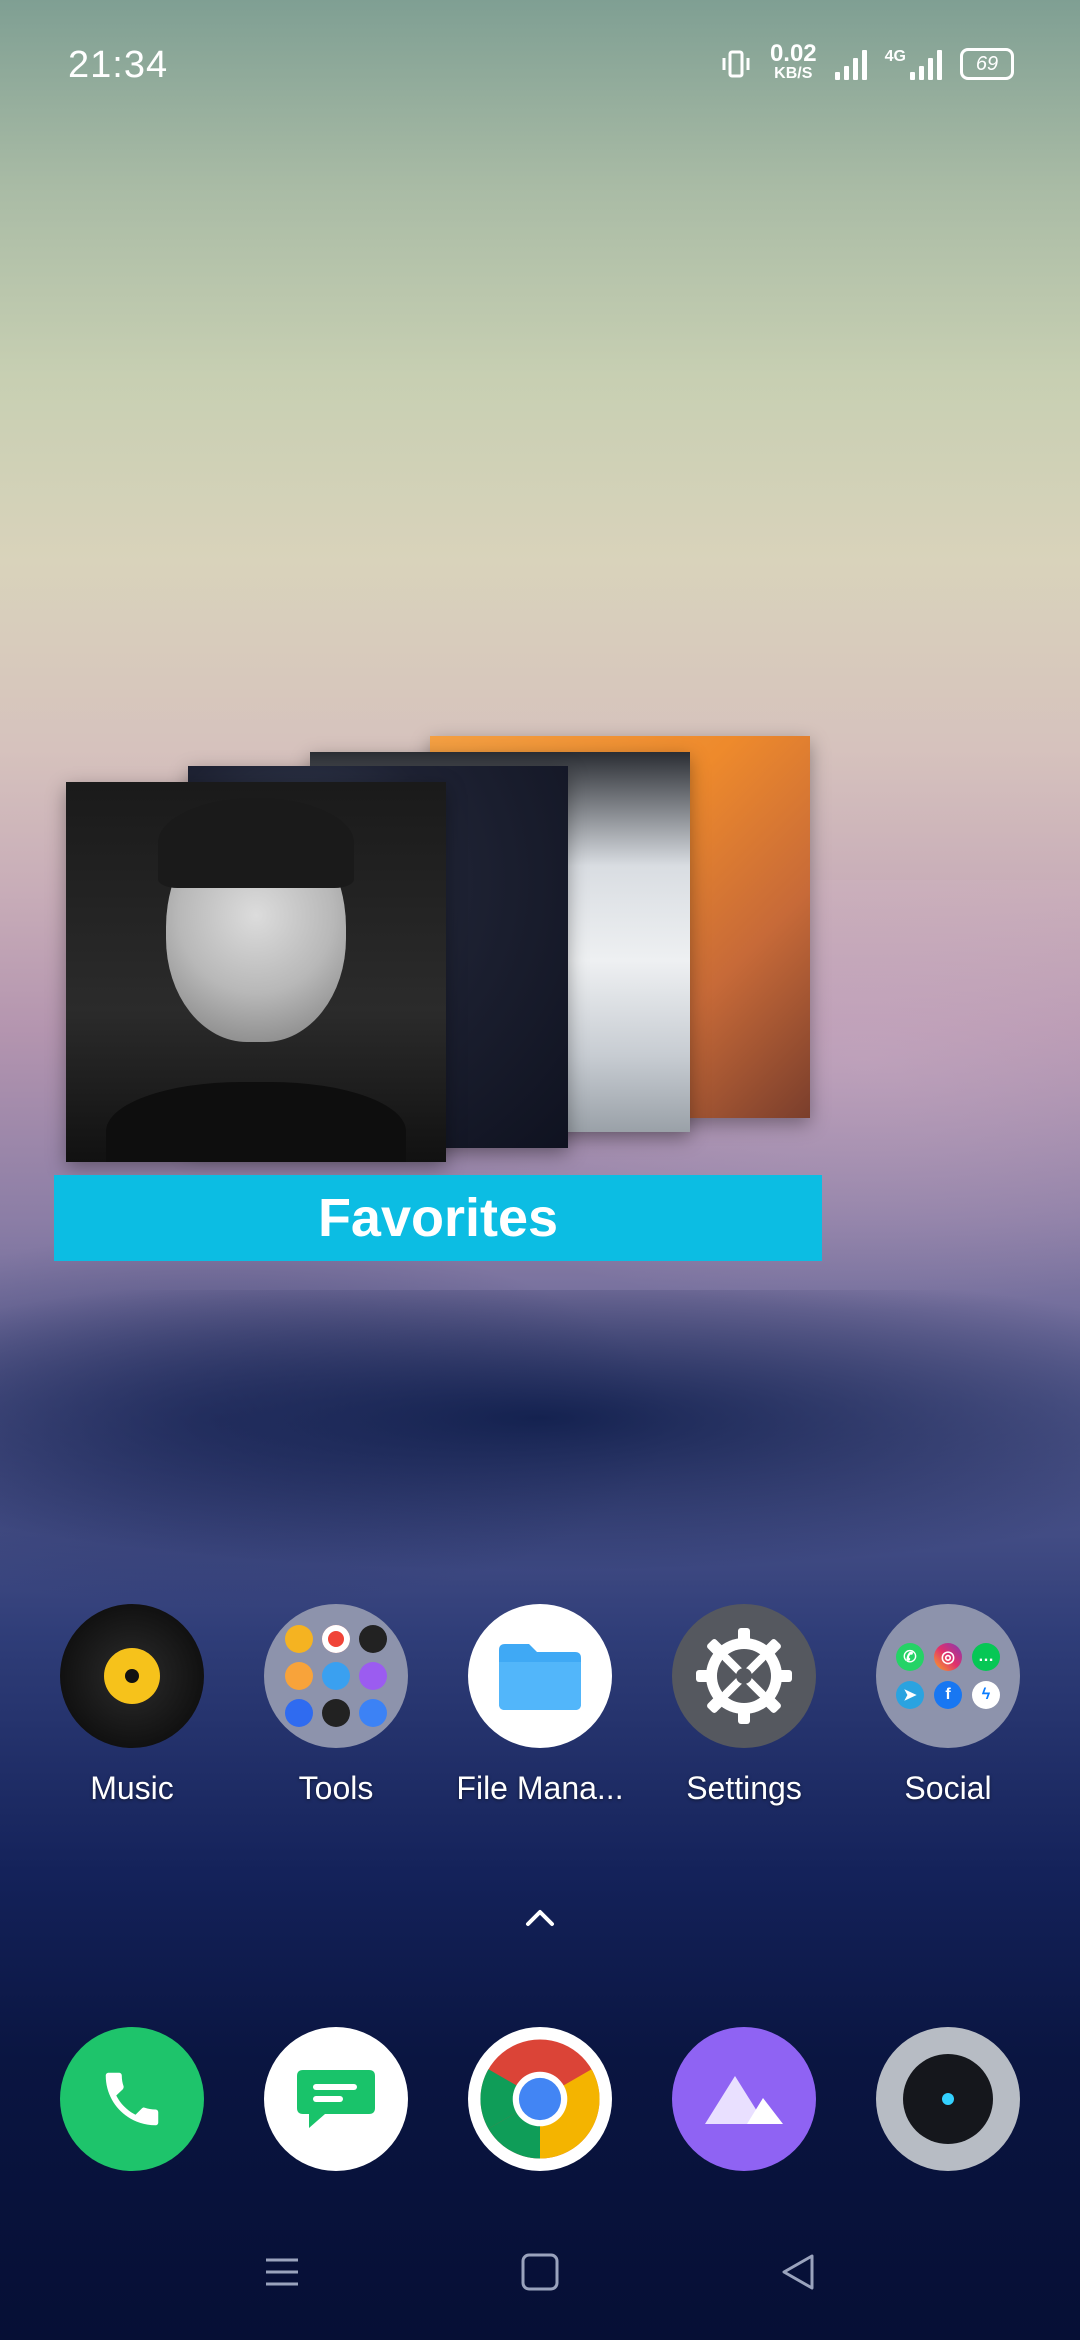 The image size is (1080, 2340). Describe the element at coordinates (540, 2272) in the screenshot. I see `home-icon` at that location.